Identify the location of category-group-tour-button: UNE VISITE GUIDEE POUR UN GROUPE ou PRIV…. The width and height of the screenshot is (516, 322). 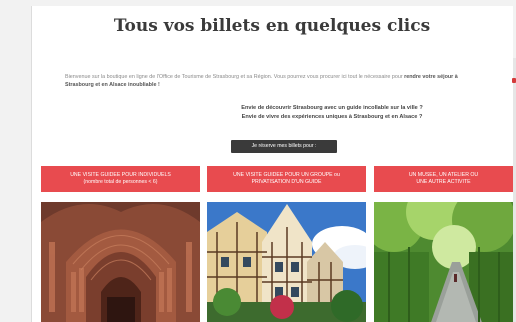
(286, 179).